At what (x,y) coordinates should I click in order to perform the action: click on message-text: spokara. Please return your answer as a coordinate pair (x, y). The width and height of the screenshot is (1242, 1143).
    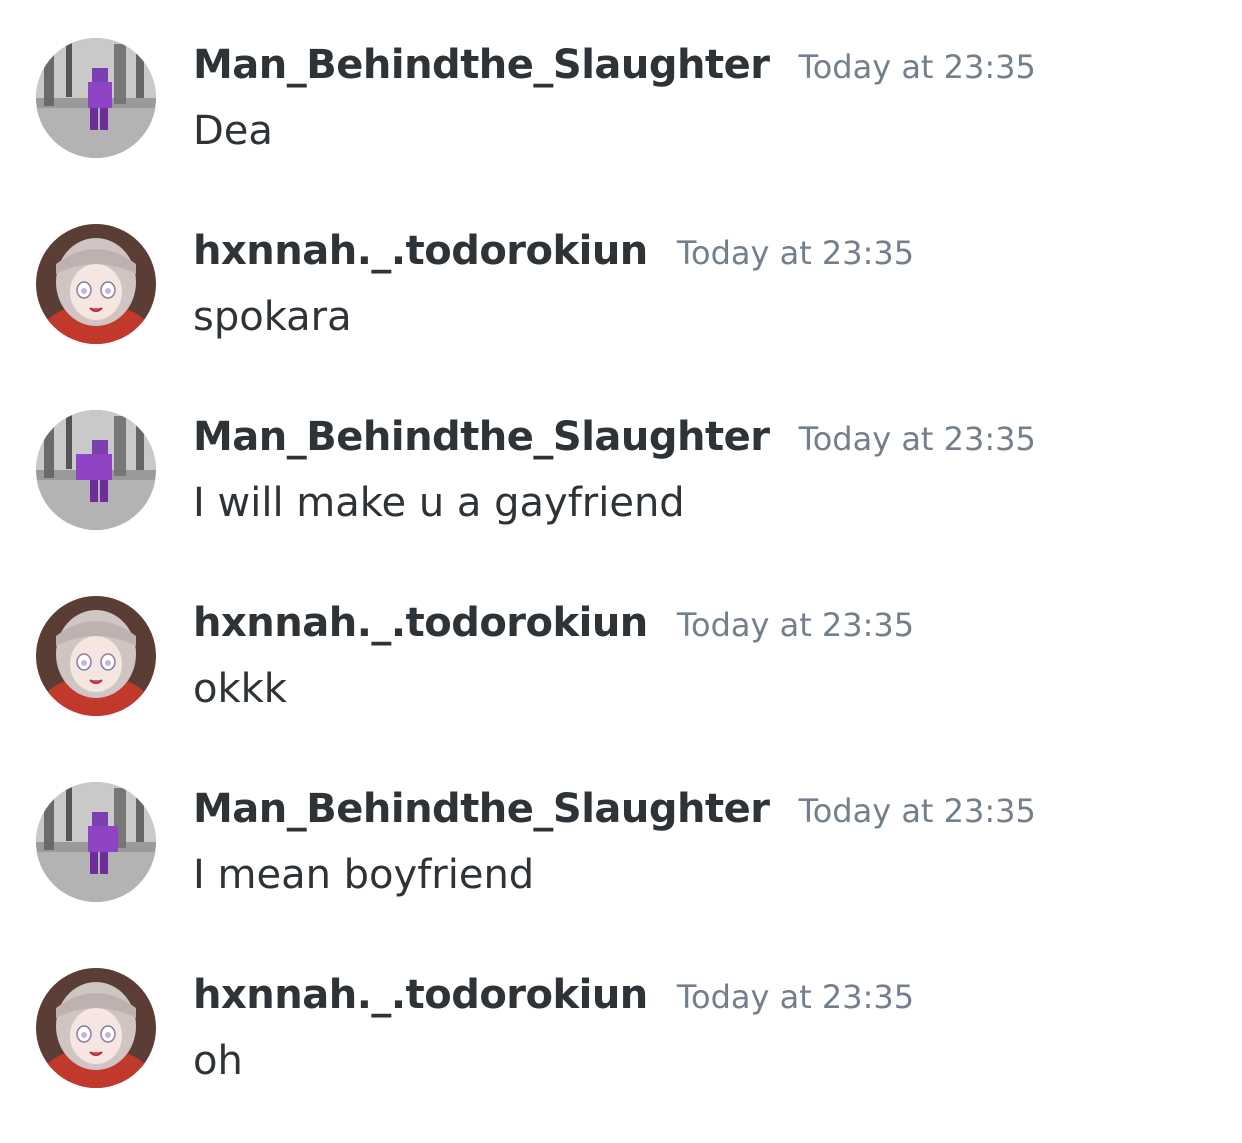
    Looking at the image, I should click on (272, 317).